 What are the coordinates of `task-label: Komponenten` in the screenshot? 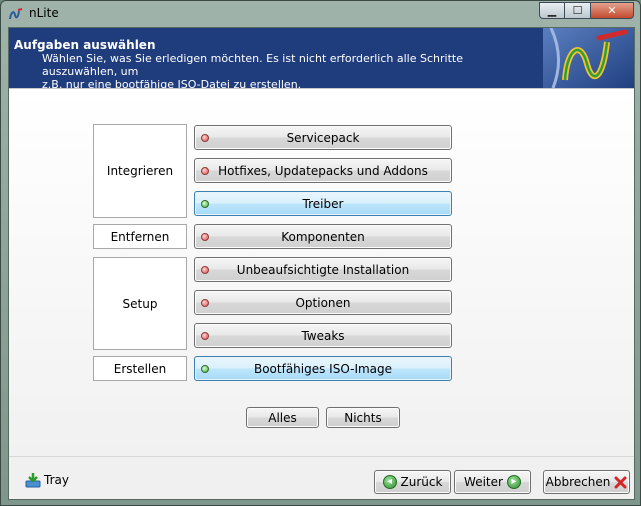 It's located at (323, 237).